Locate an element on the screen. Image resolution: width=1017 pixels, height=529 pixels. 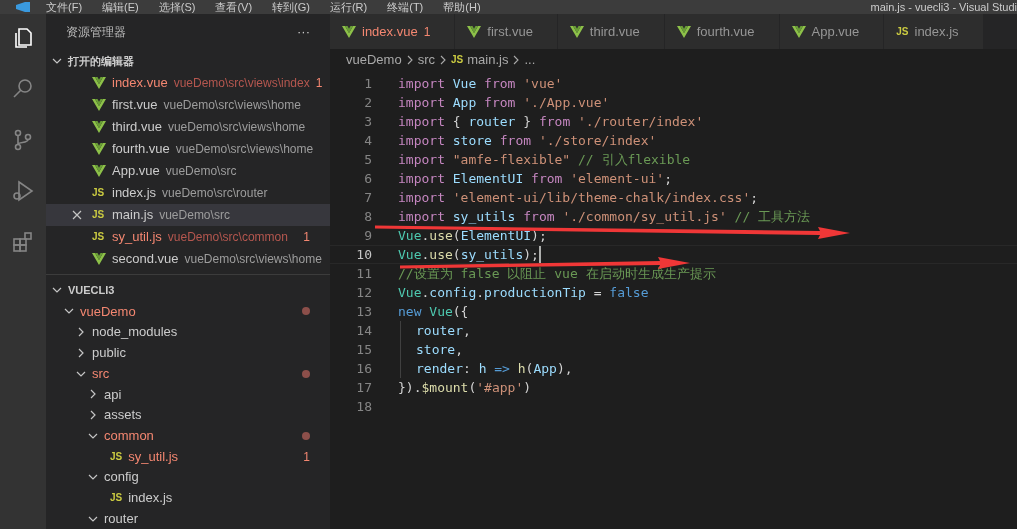
line-number: 5 is located at coordinates (367, 159).